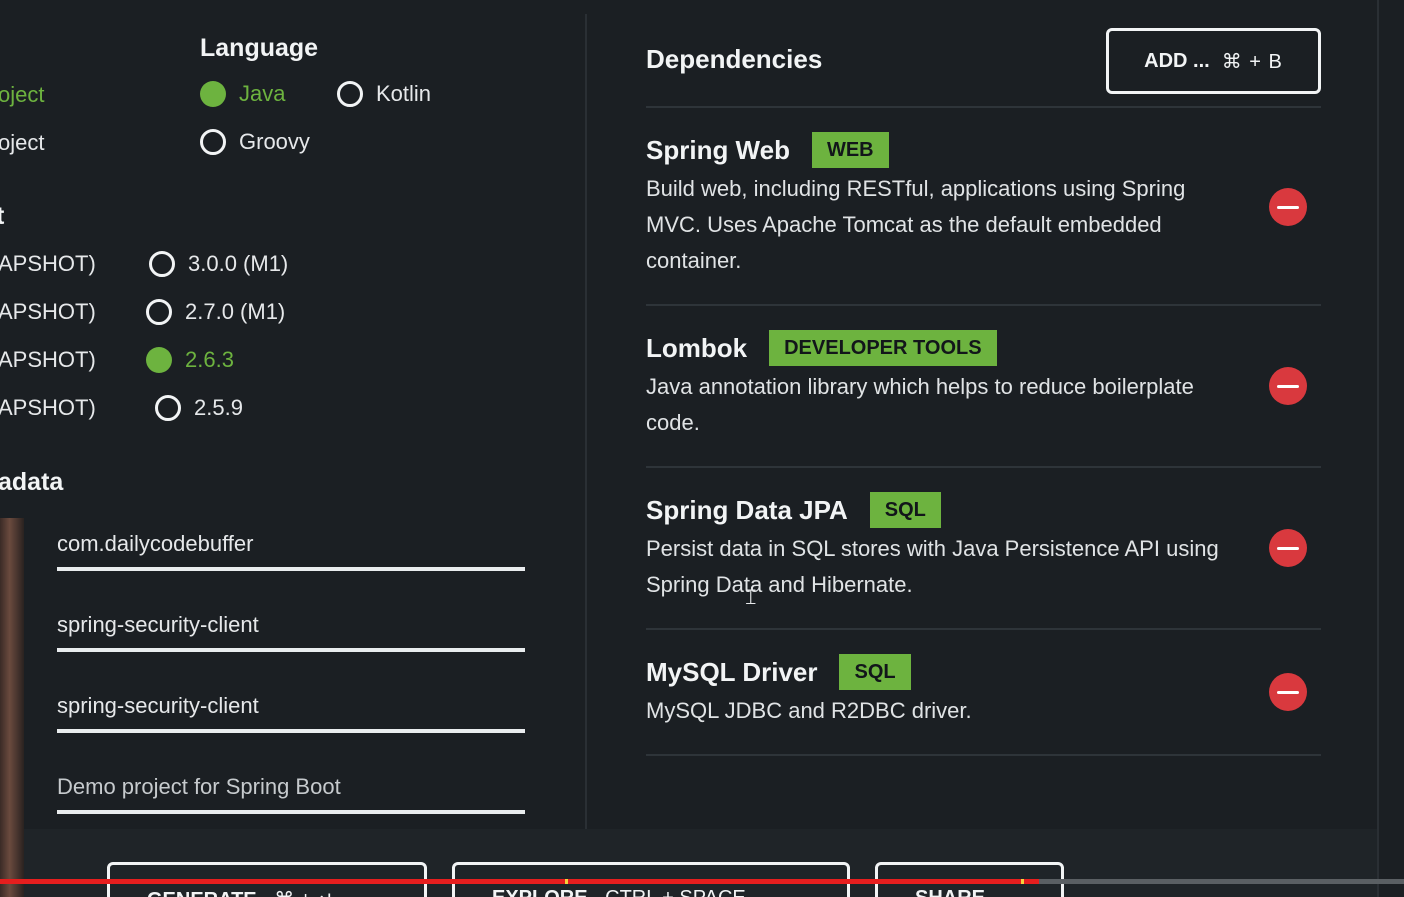 Image resolution: width=1404 pixels, height=897 pixels. I want to click on right-edge-divider, so click(1378, 448).